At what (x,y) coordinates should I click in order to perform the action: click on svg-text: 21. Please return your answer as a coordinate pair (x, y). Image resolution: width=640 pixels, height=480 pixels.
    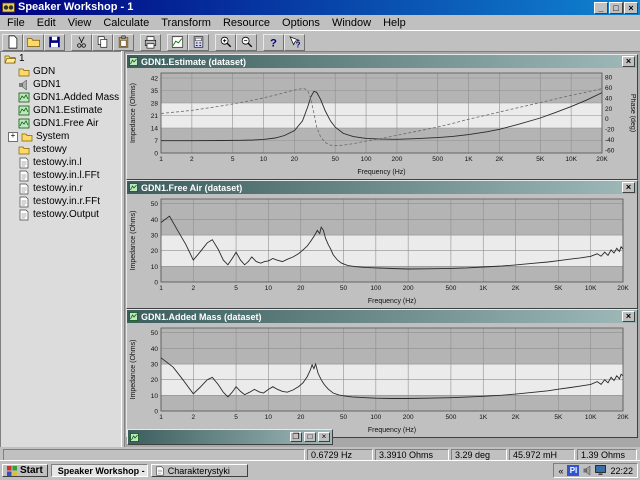
    Looking at the image, I should click on (155, 116).